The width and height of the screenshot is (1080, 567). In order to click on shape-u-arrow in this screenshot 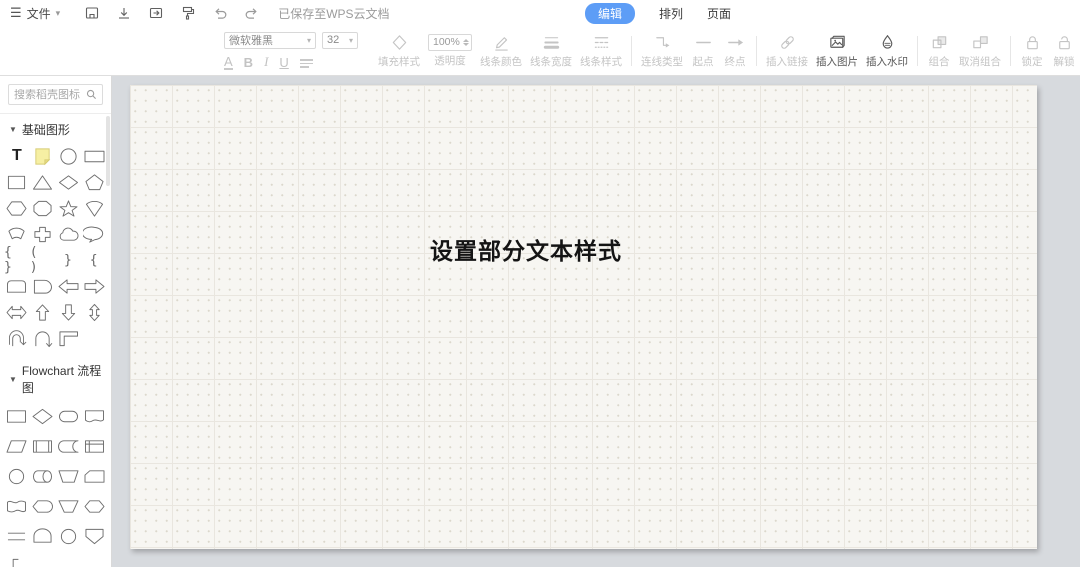, I will do `click(43, 338)`.